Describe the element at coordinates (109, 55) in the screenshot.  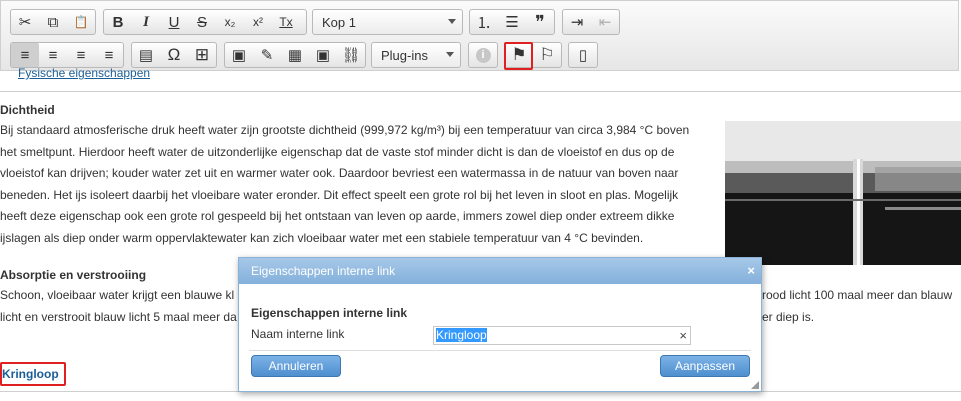
I see `justify-icon: ≡` at that location.